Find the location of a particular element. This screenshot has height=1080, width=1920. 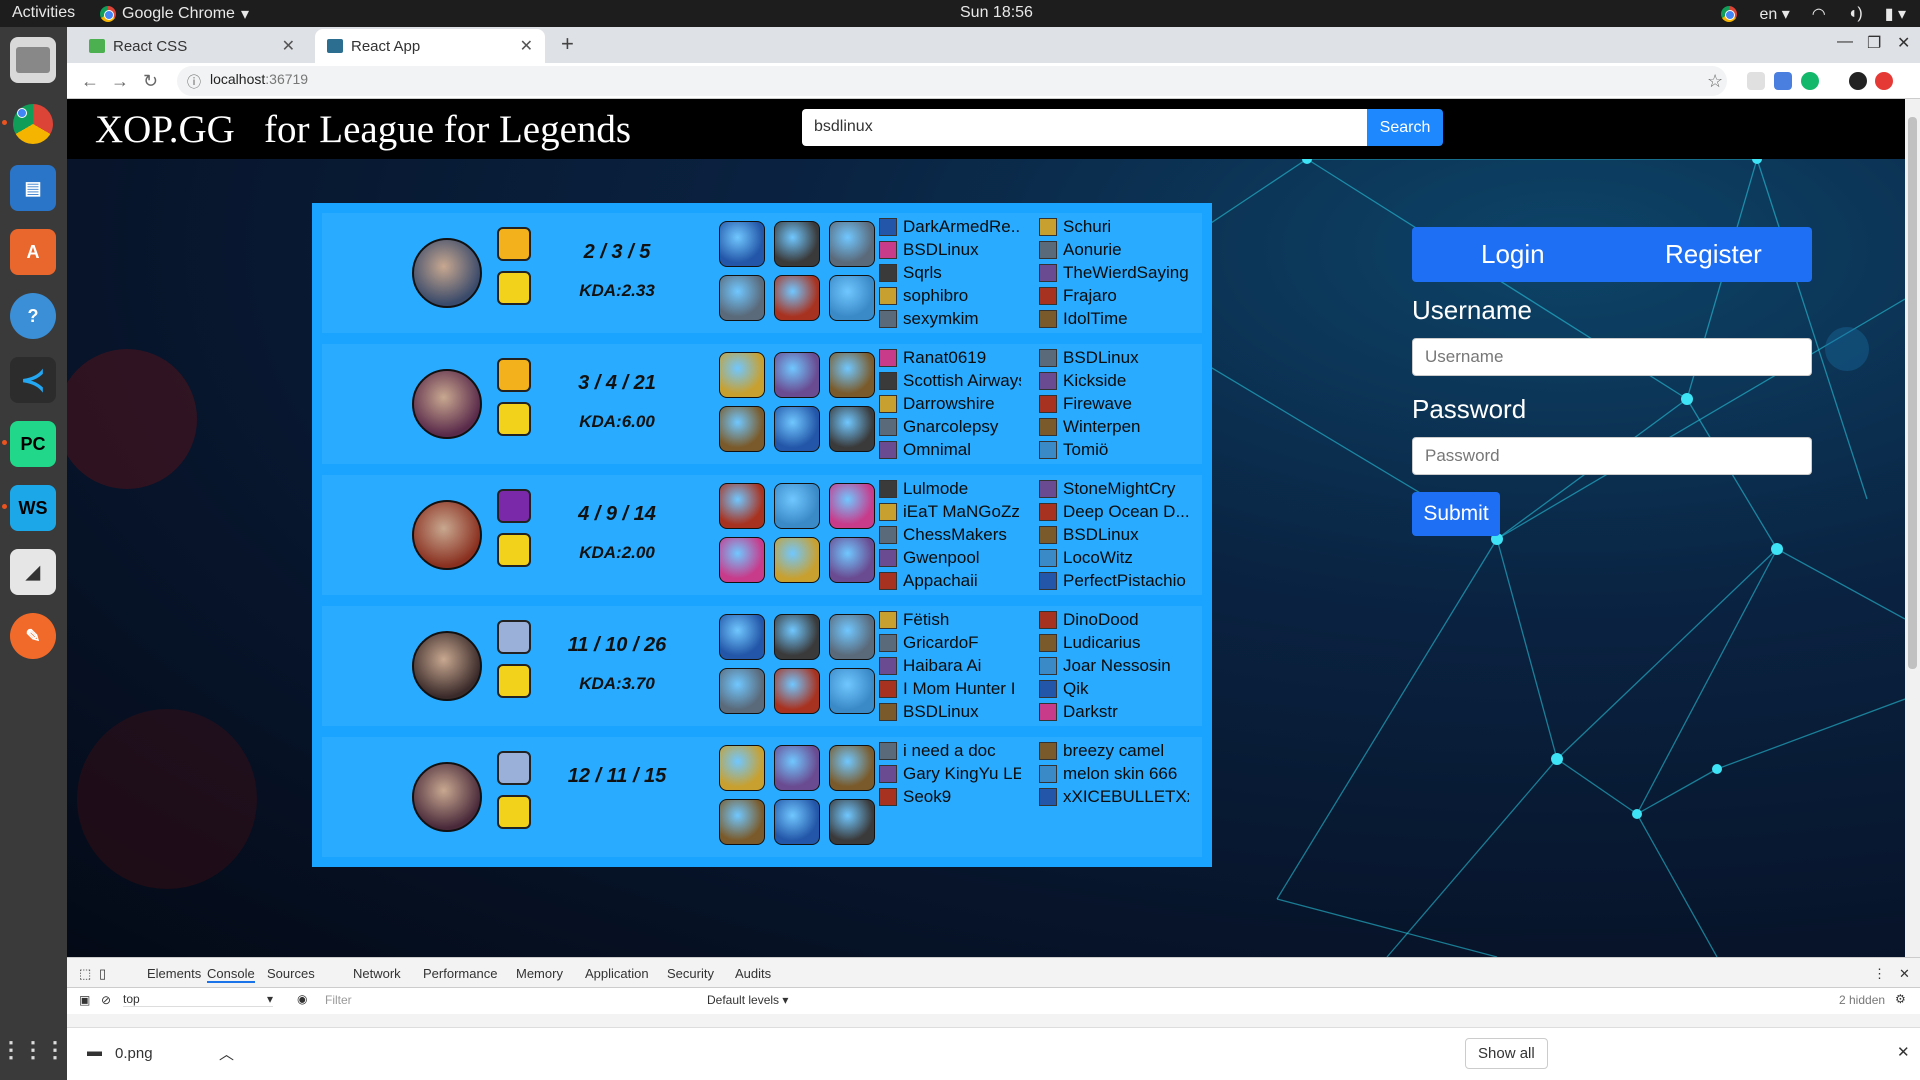

downloads-close-icon: ✕ is located at coordinates (1903, 1052).